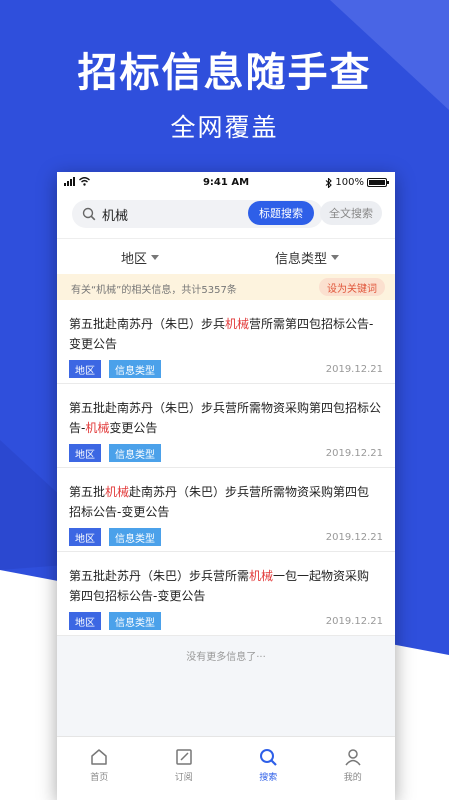 The width and height of the screenshot is (449, 800). I want to click on subscribe-icon, so click(184, 757).